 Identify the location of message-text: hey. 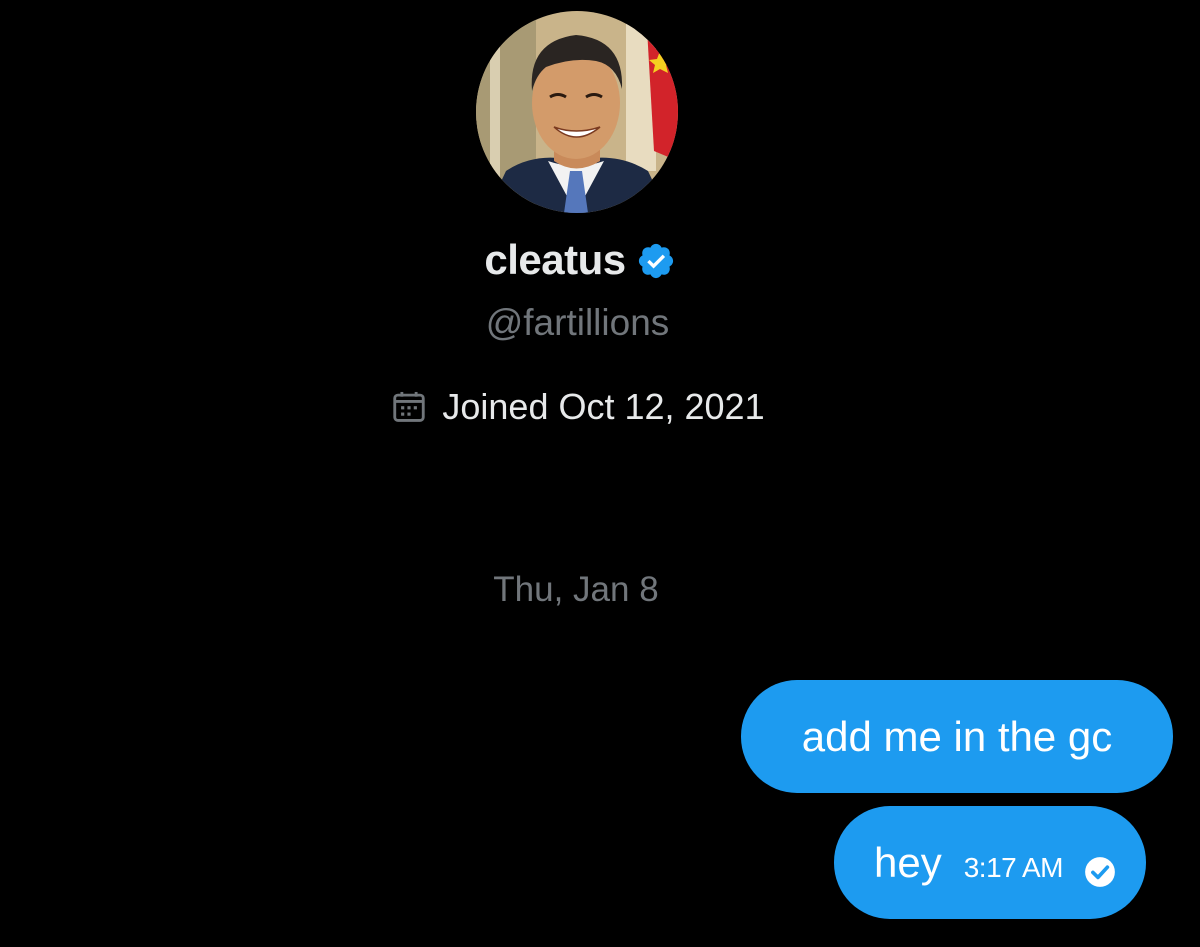
(908, 862).